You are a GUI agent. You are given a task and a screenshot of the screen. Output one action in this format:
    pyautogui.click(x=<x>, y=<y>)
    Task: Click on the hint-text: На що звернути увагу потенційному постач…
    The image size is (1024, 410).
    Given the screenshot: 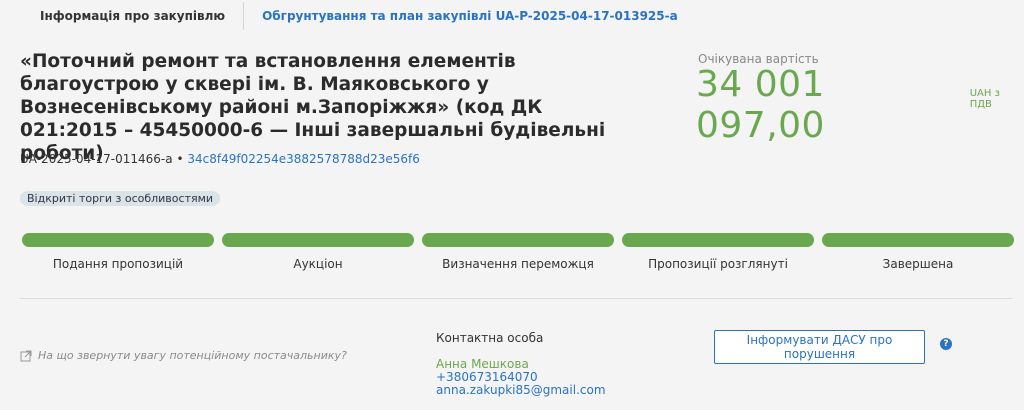 What is the action you would take?
    pyautogui.click(x=192, y=355)
    